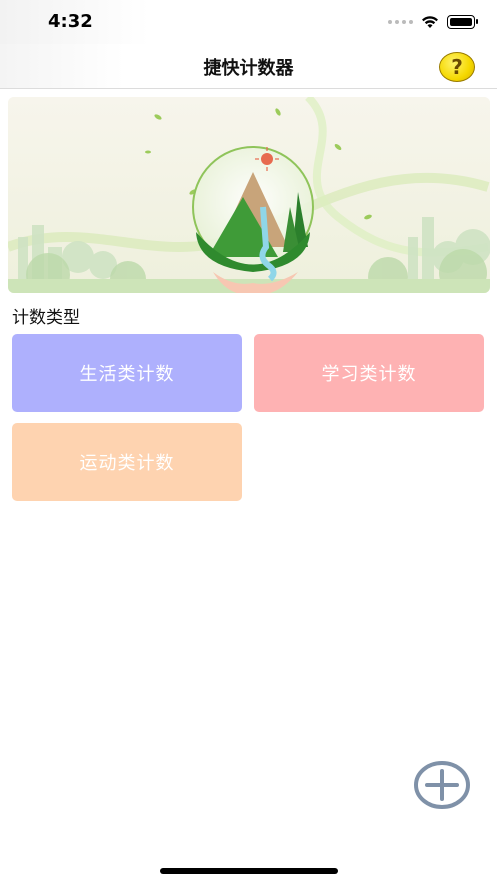 This screenshot has height=883, width=497. I want to click on home-indicator, so click(249, 871).